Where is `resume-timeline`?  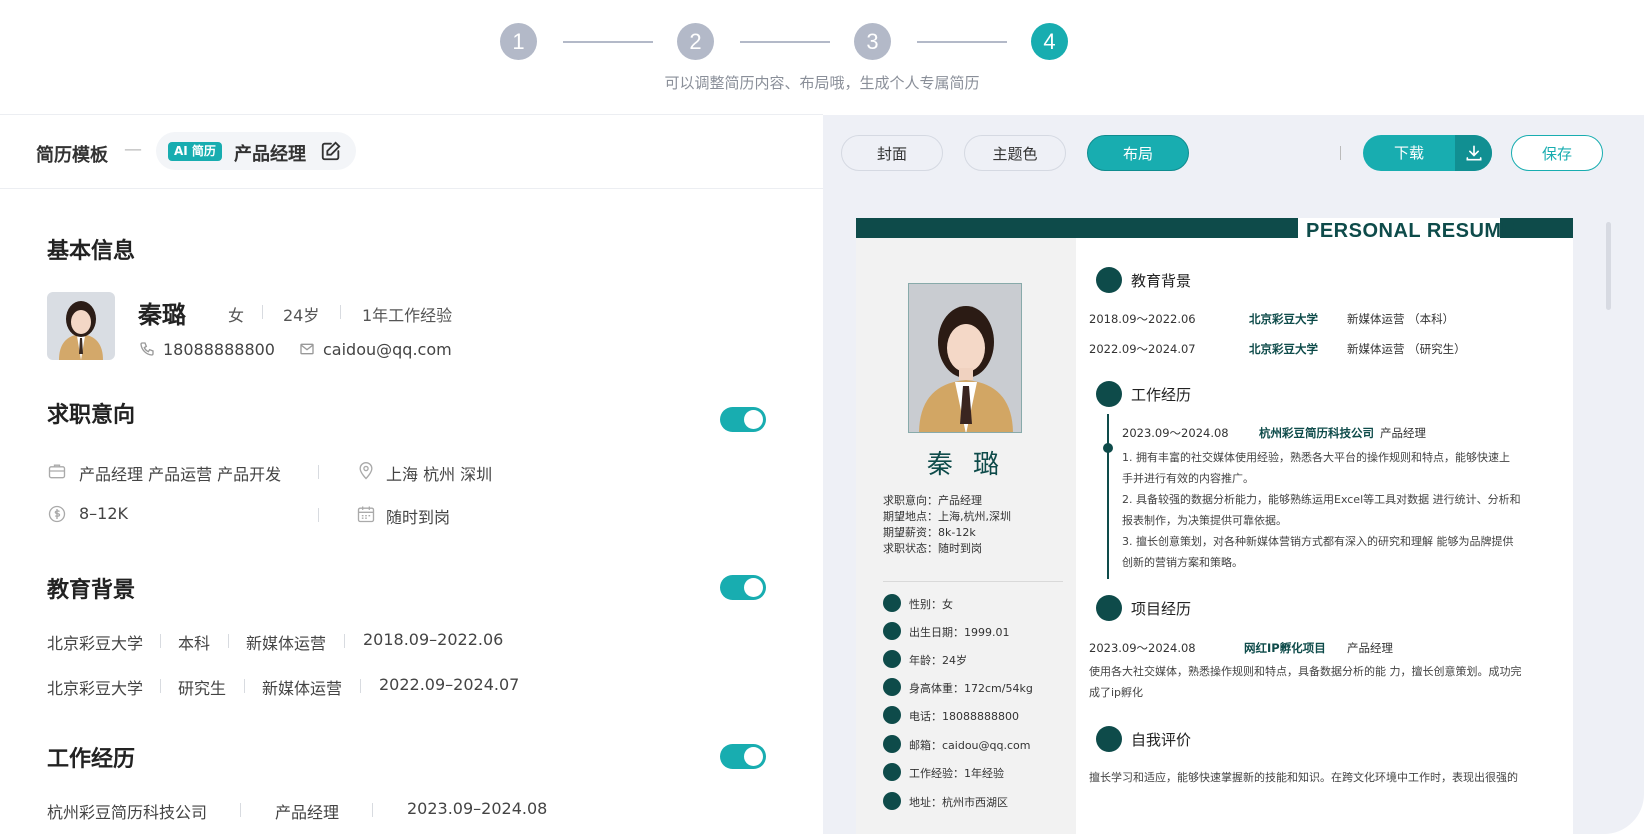
resume-timeline is located at coordinates (1108, 496).